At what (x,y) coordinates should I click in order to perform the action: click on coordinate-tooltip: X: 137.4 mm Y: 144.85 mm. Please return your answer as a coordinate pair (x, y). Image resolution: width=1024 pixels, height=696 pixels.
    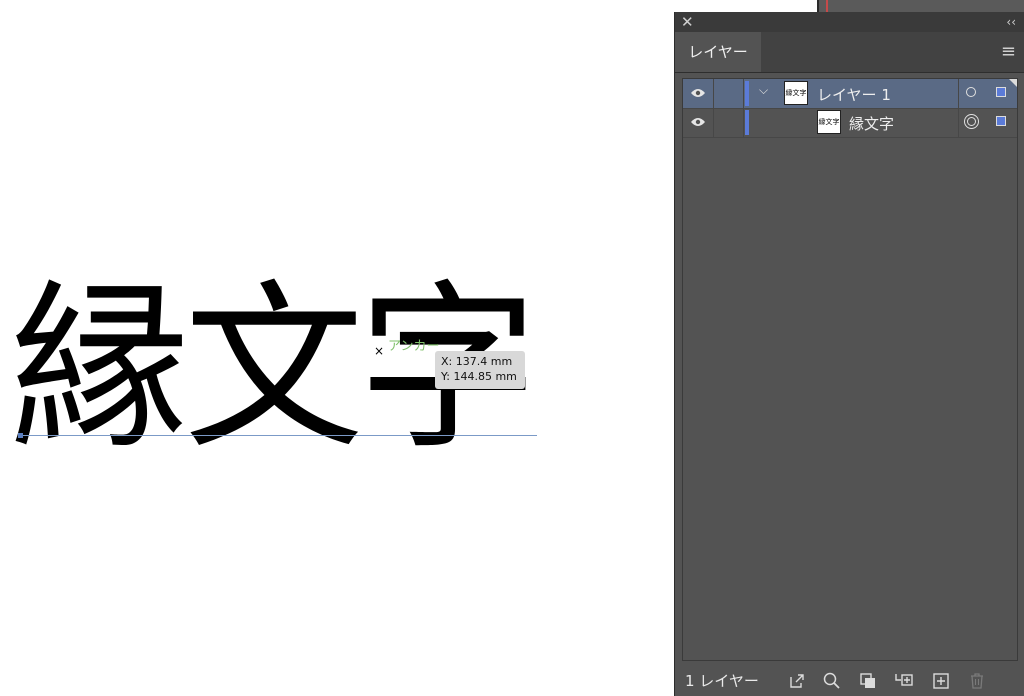
    Looking at the image, I should click on (480, 370).